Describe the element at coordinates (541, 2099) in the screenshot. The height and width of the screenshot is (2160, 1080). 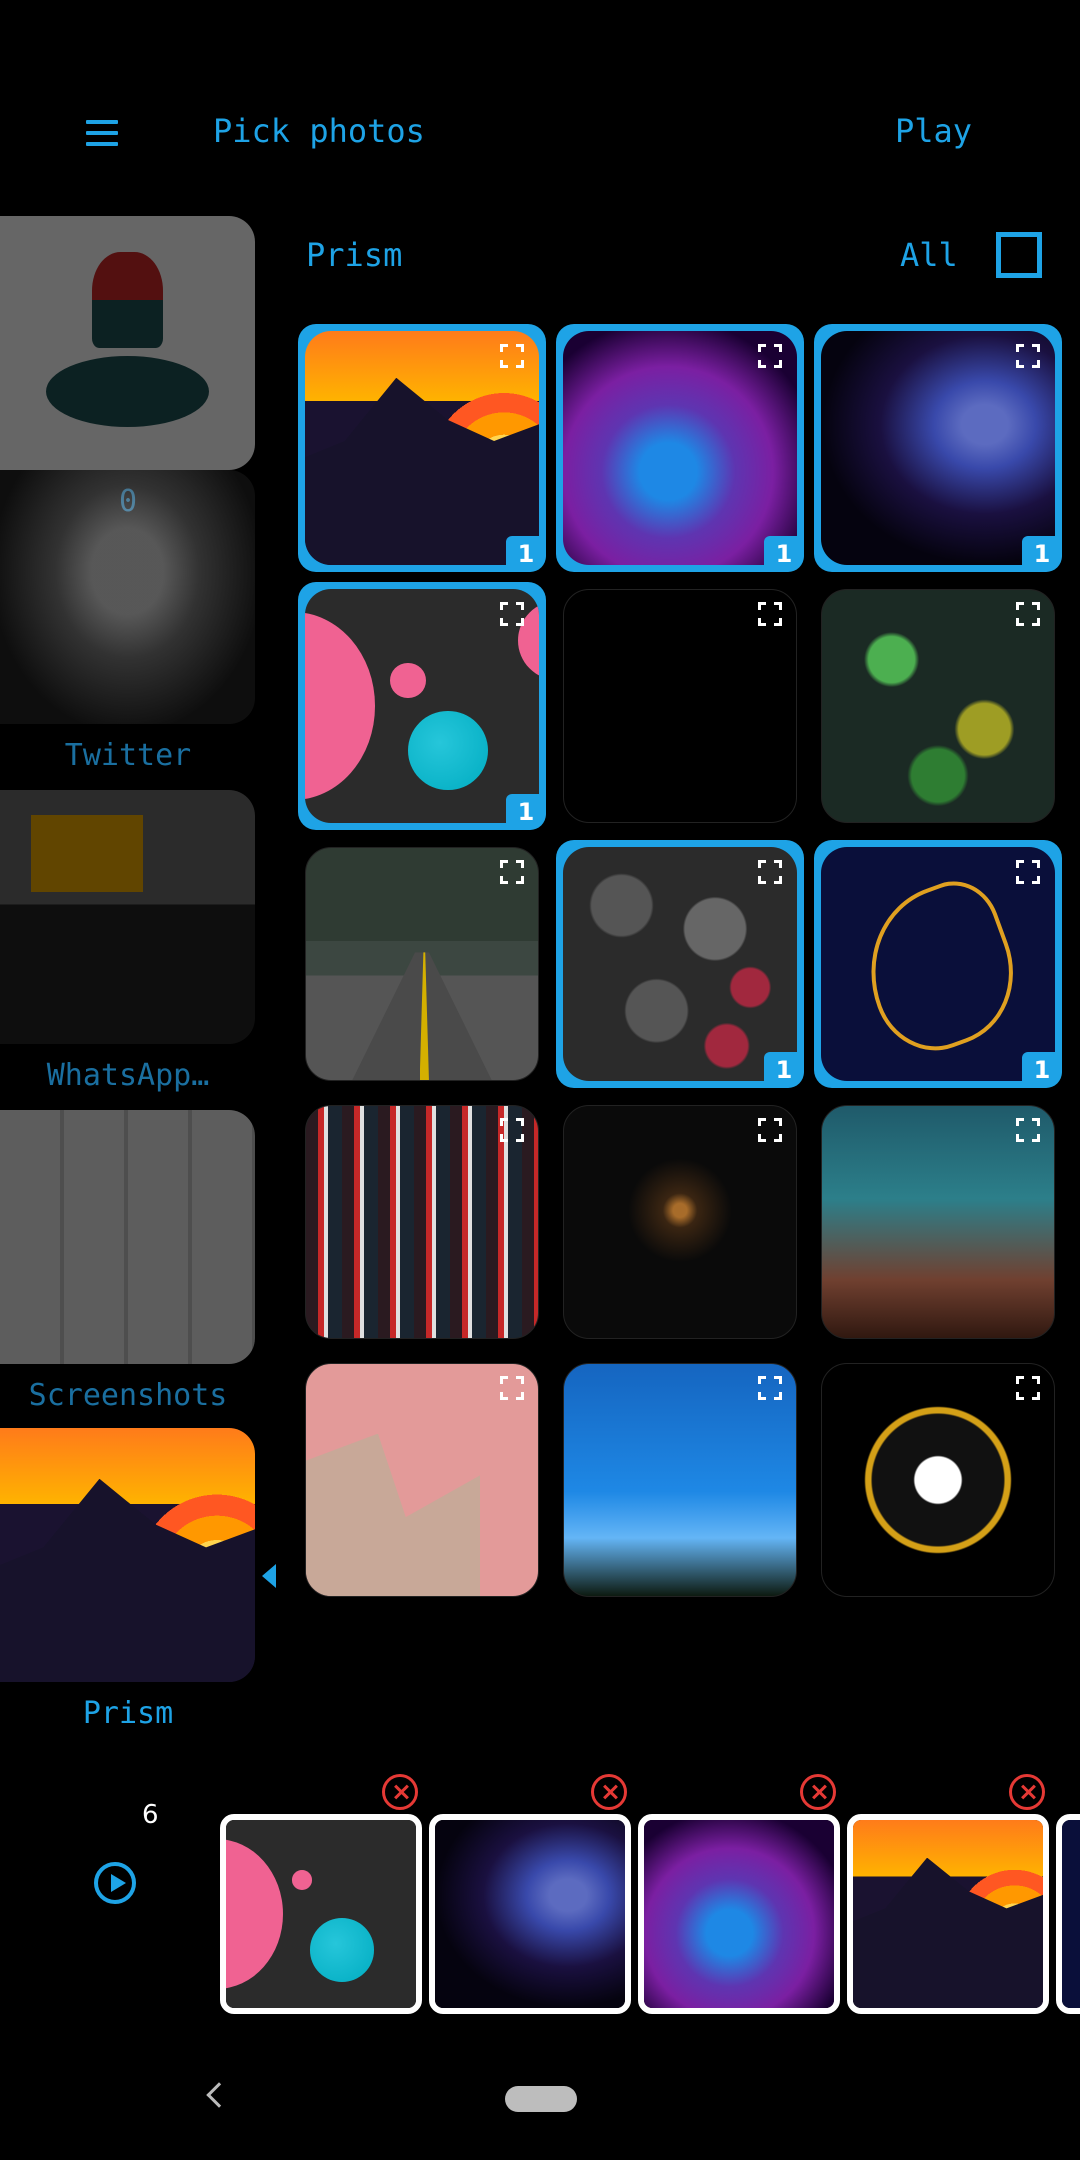
I see `home-pill-icon` at that location.